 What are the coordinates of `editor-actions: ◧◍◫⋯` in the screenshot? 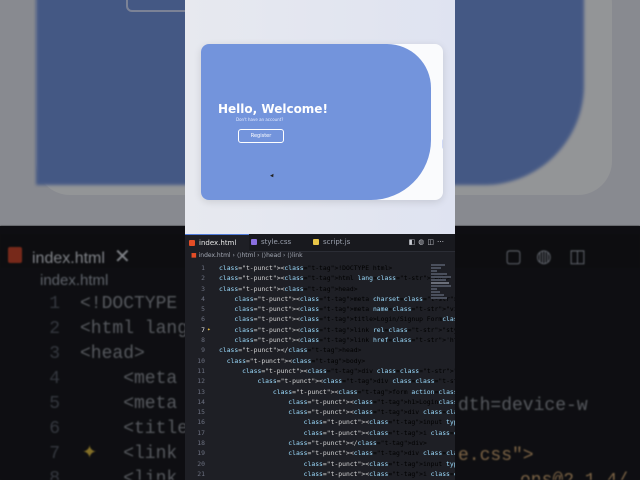 It's located at (428, 242).